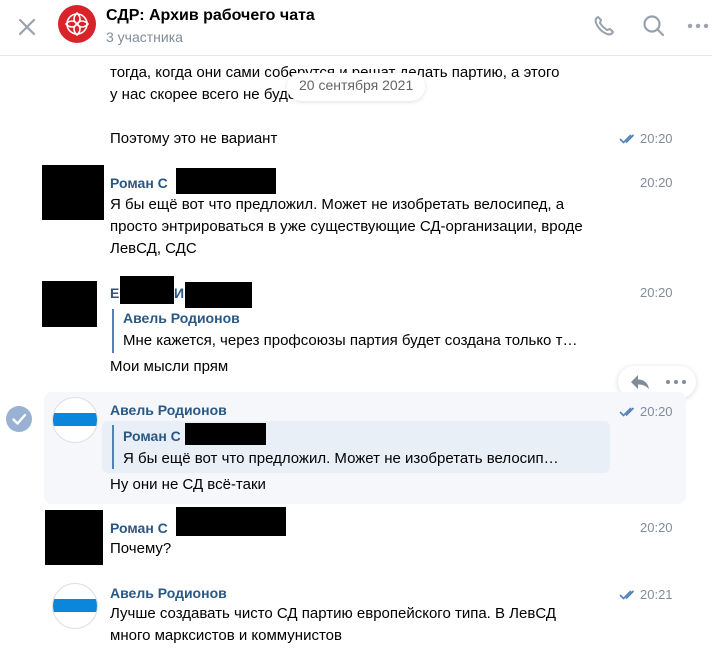 The height and width of the screenshot is (659, 712). What do you see at coordinates (640, 382) in the screenshot?
I see `reply-icon` at bounding box center [640, 382].